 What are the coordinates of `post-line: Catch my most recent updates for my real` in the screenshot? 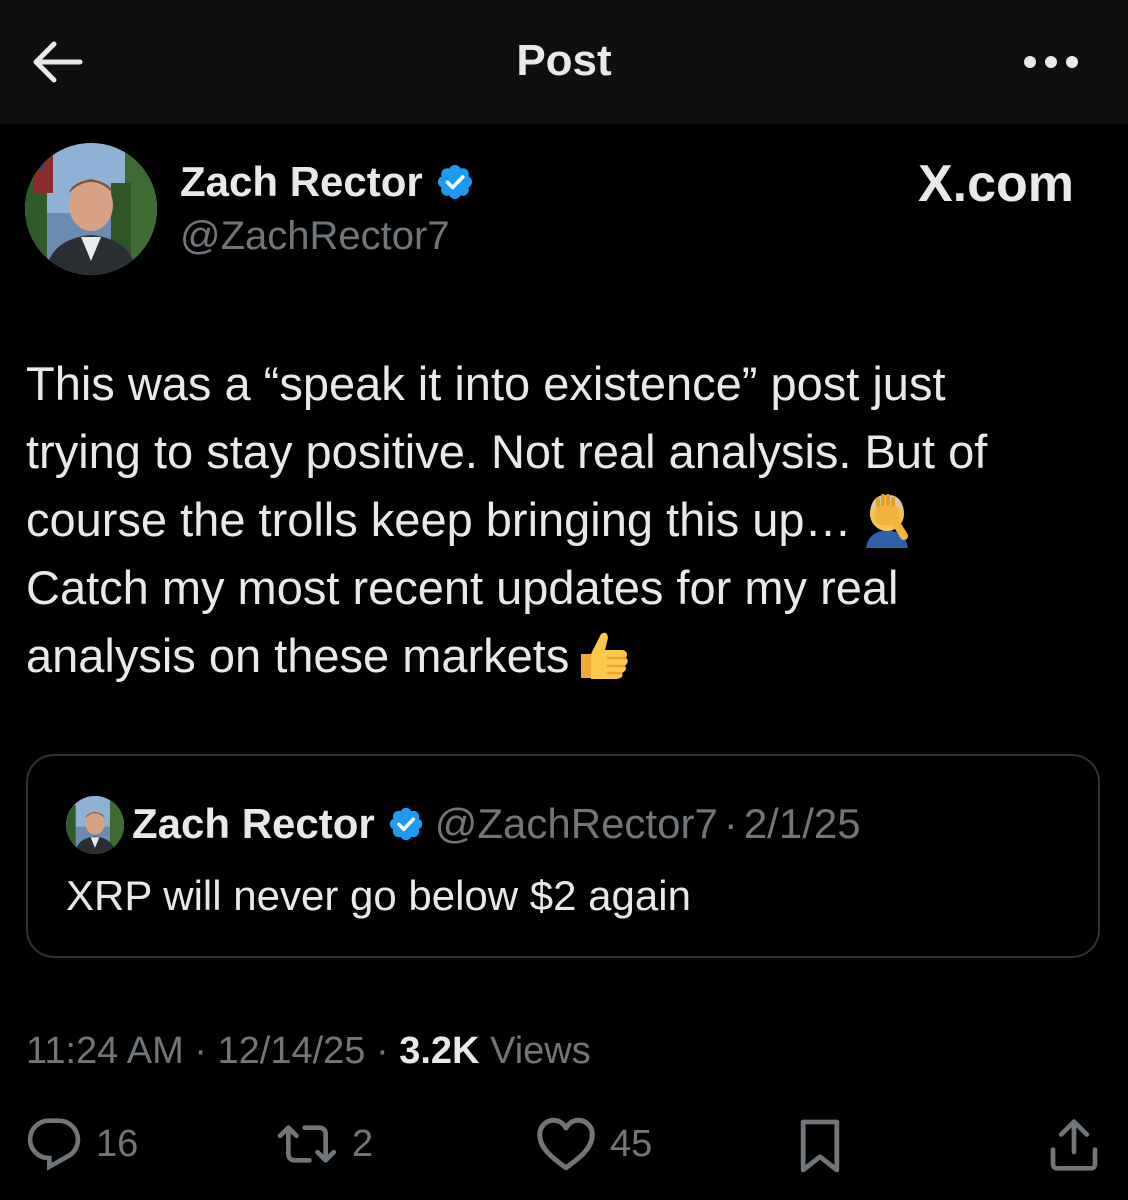 It's located at (462, 587).